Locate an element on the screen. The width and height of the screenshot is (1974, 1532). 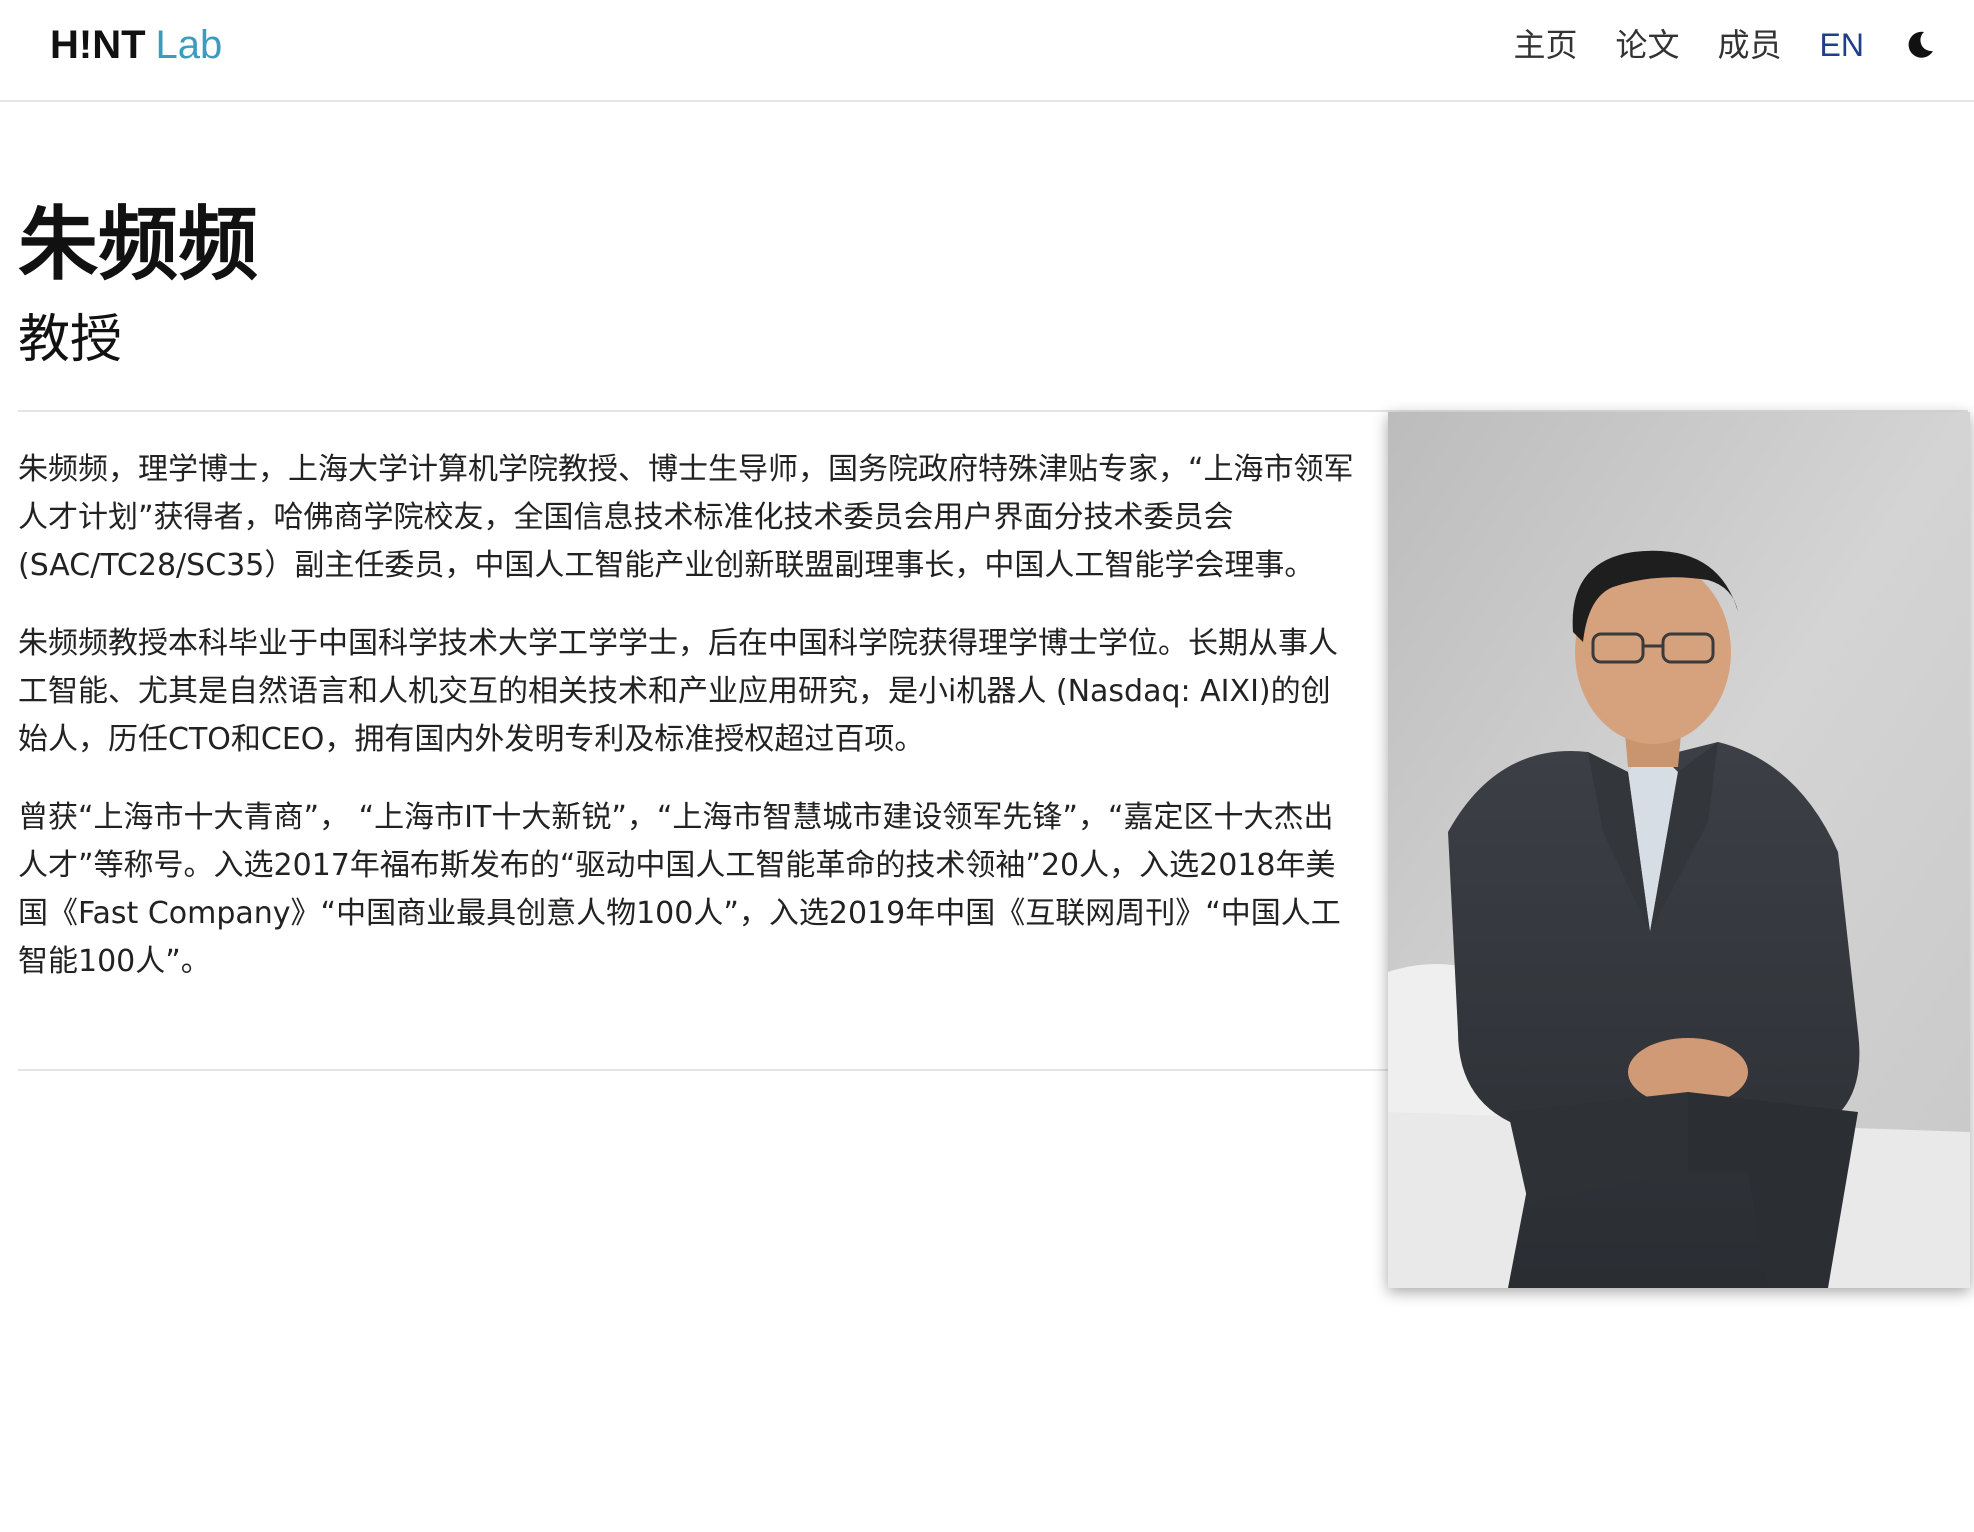
nav-home-link: 主页 is located at coordinates (1546, 45).